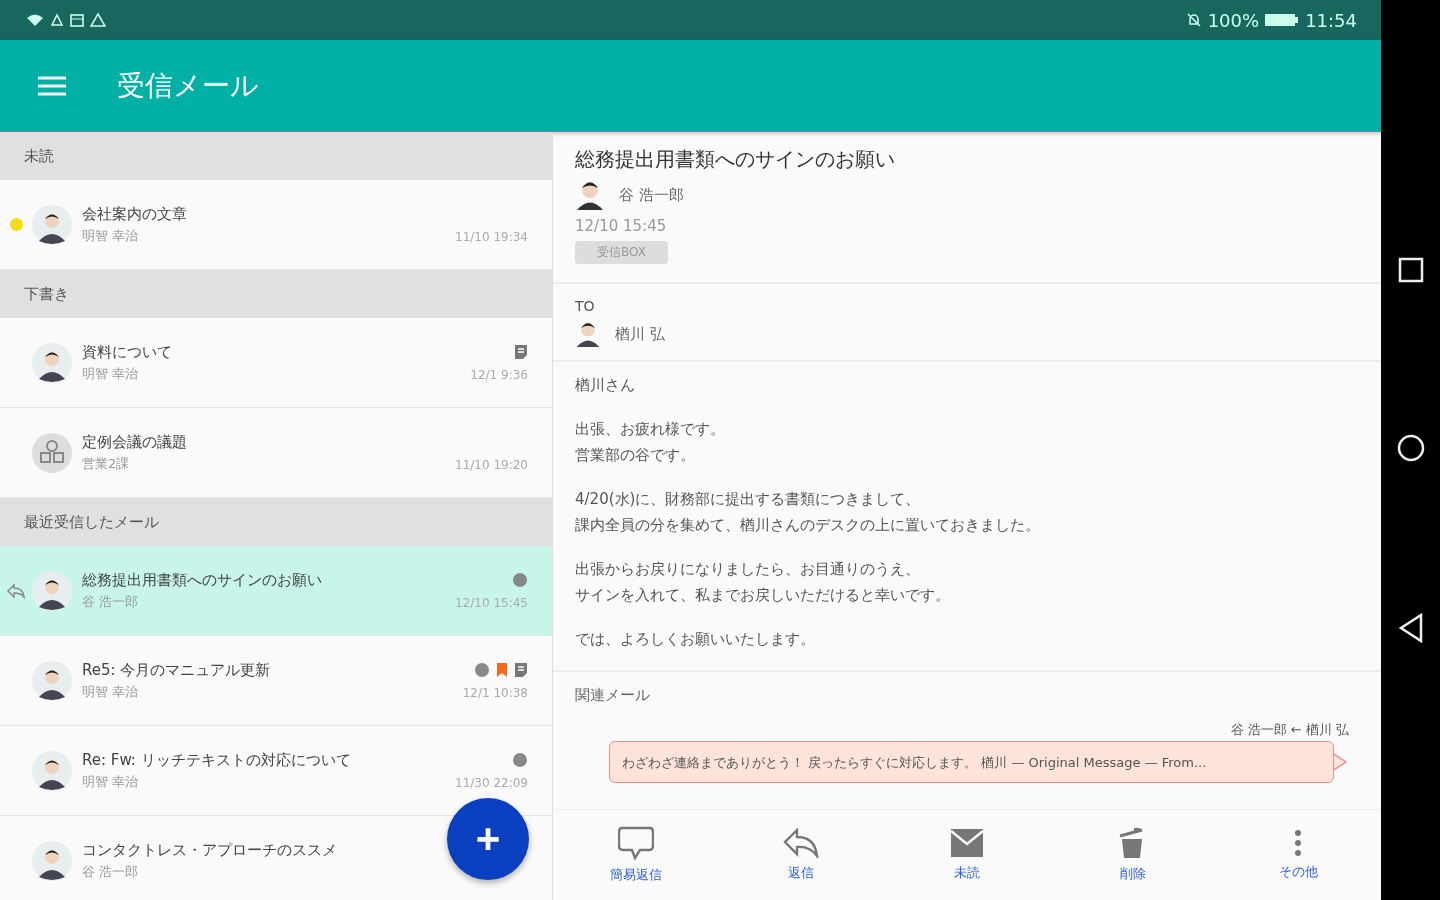 The height and width of the screenshot is (900, 1440). Describe the element at coordinates (635, 843) in the screenshot. I see `speech-bubble-icon` at that location.